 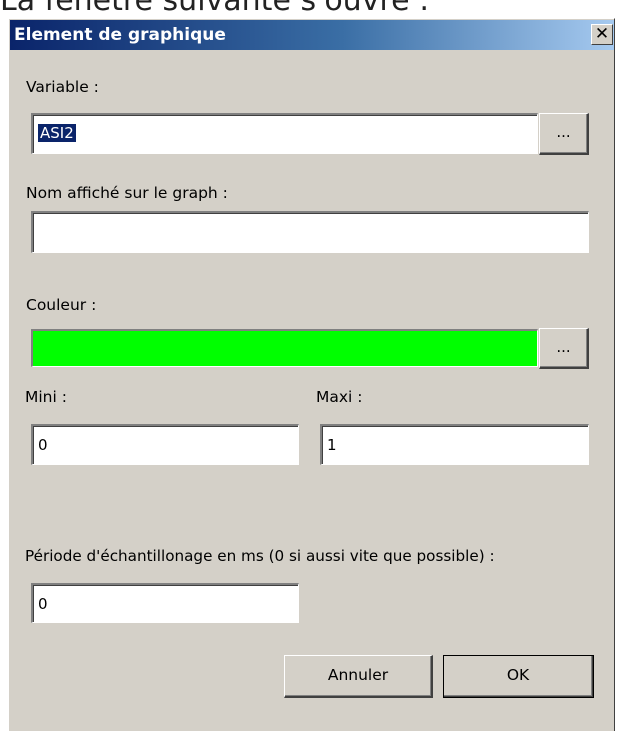 What do you see at coordinates (43, 604) in the screenshot?
I see `sampling-value: 0` at bounding box center [43, 604].